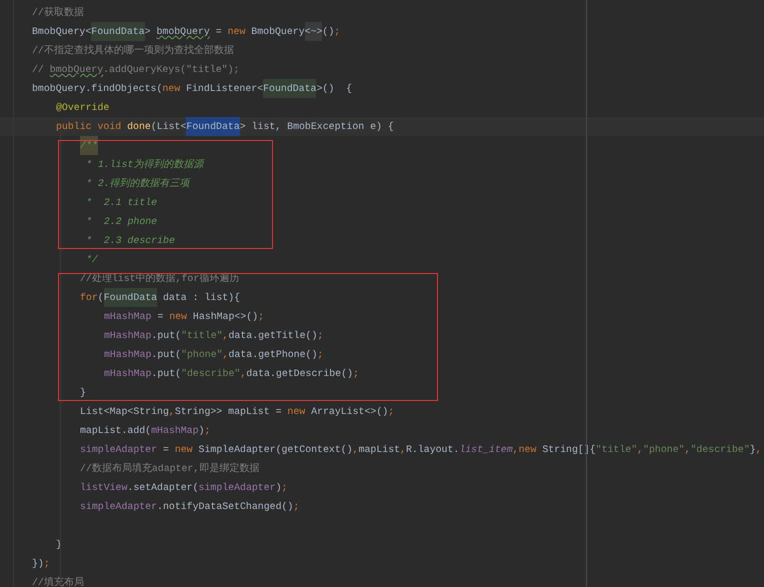  I want to click on code-text: SimpleAdapter(getContext(), so click(275, 450).